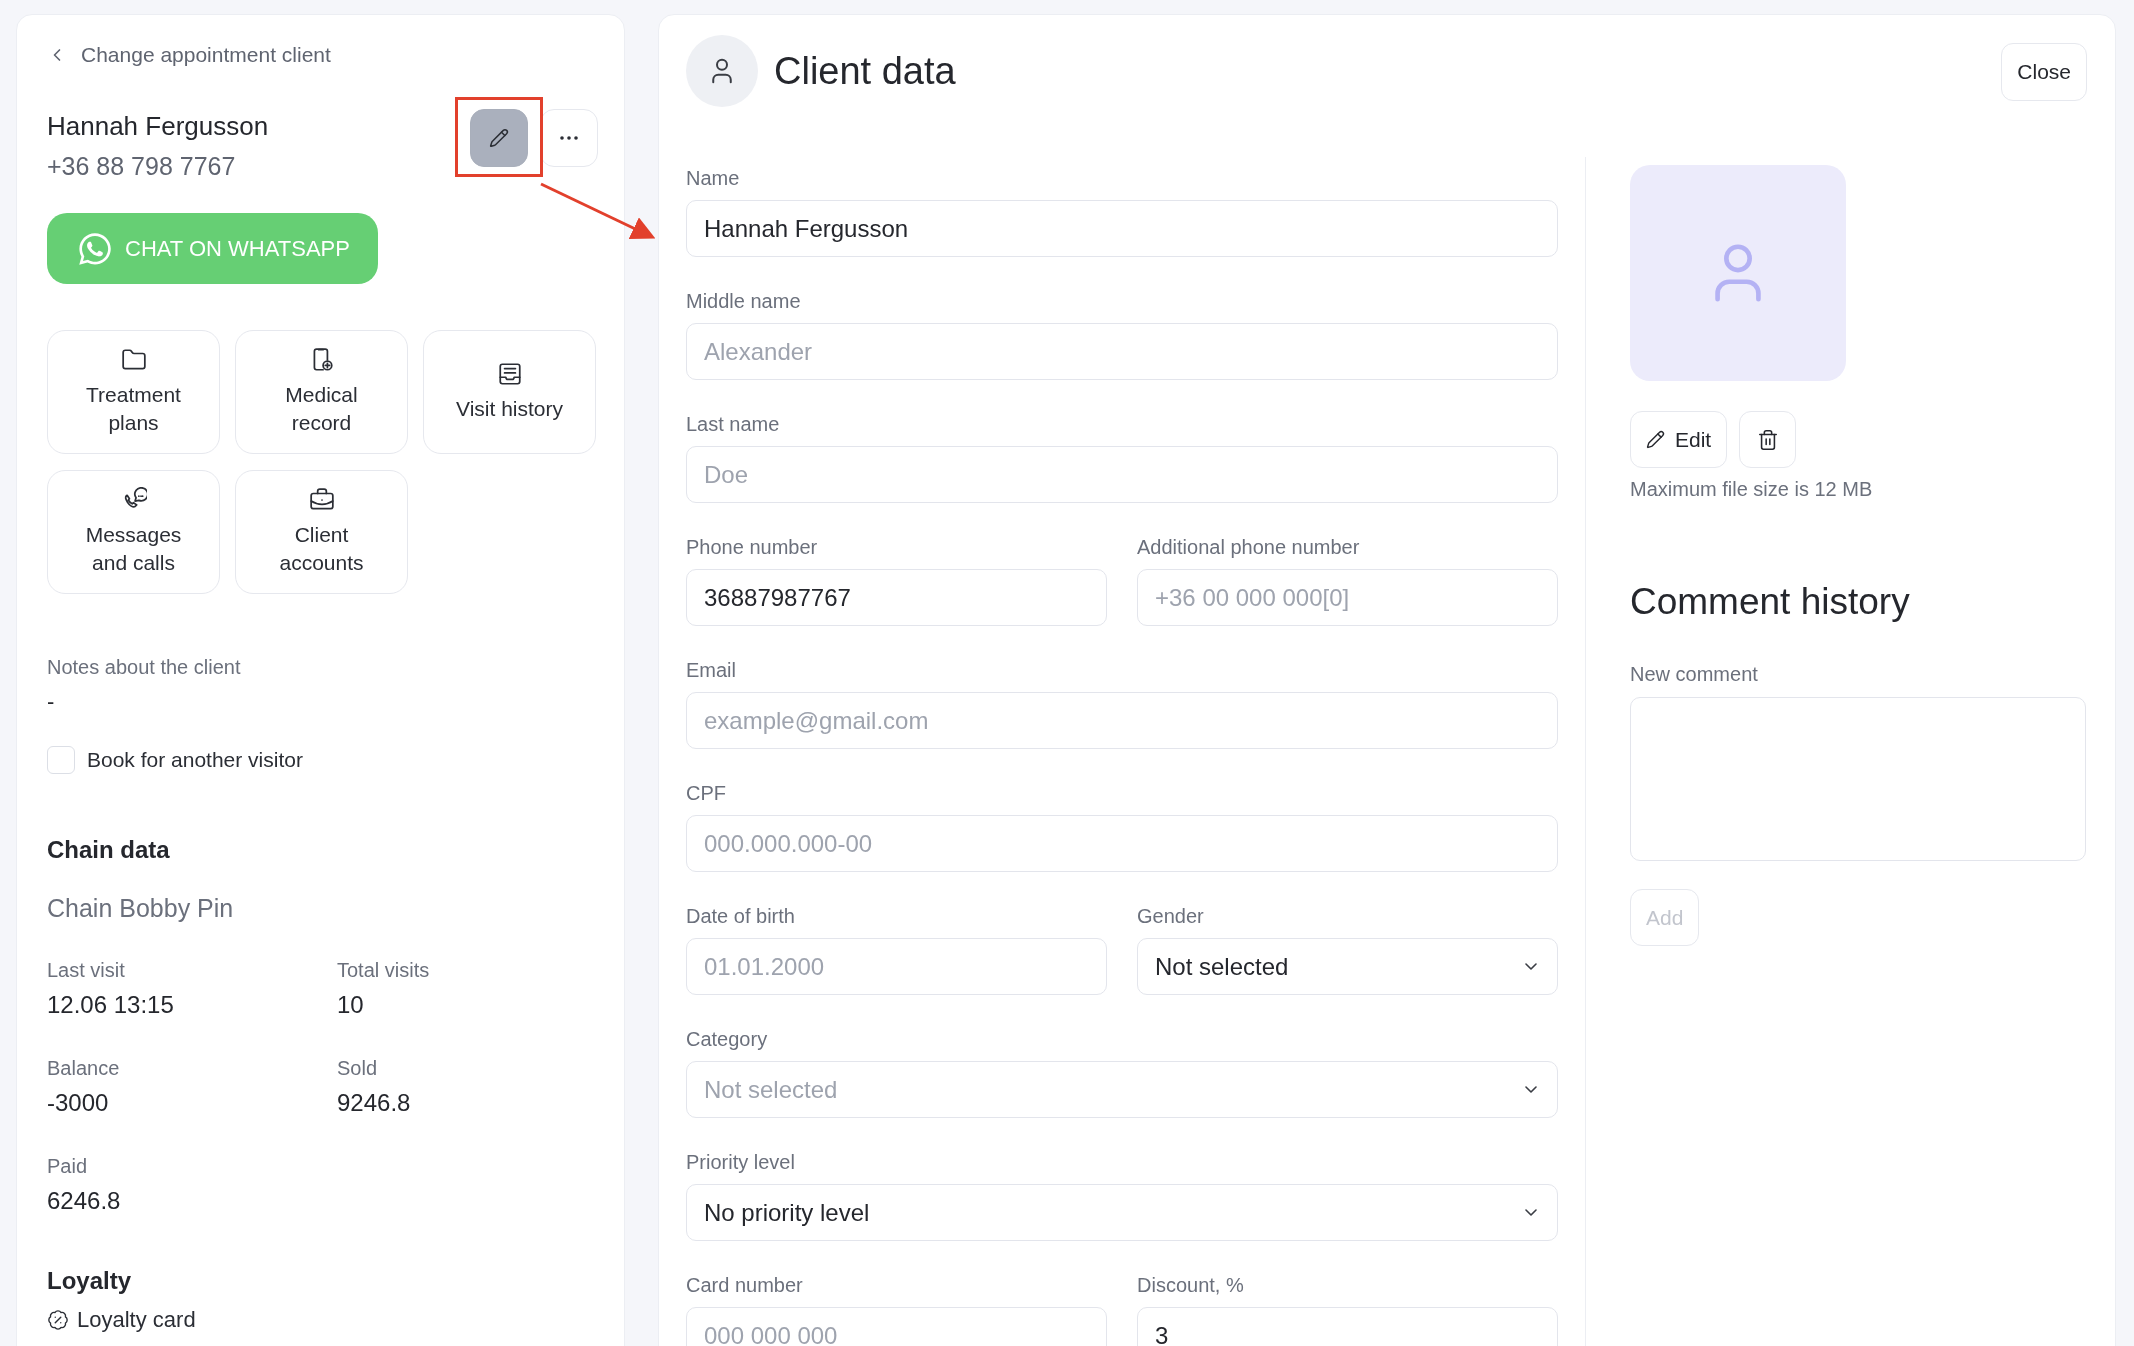  I want to click on input-field: Hannah Fergusson, so click(1122, 228).